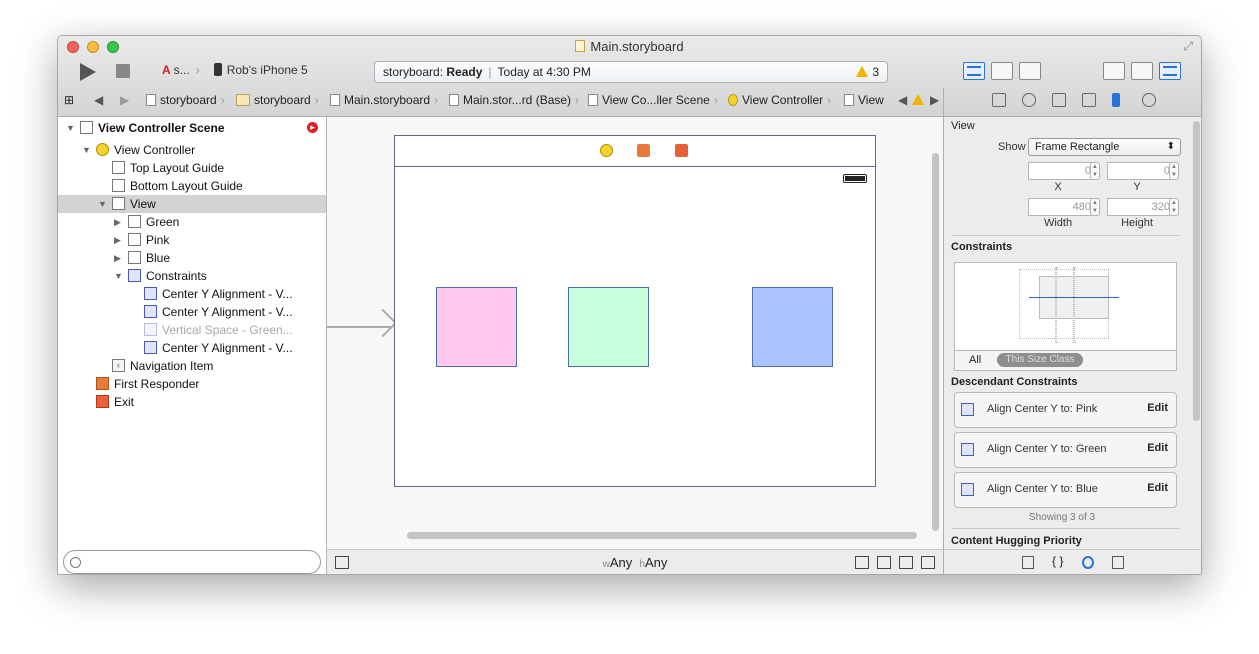 This screenshot has height=654, width=1259. What do you see at coordinates (1149, 100) in the screenshot?
I see `connections-inspector-icon` at bounding box center [1149, 100].